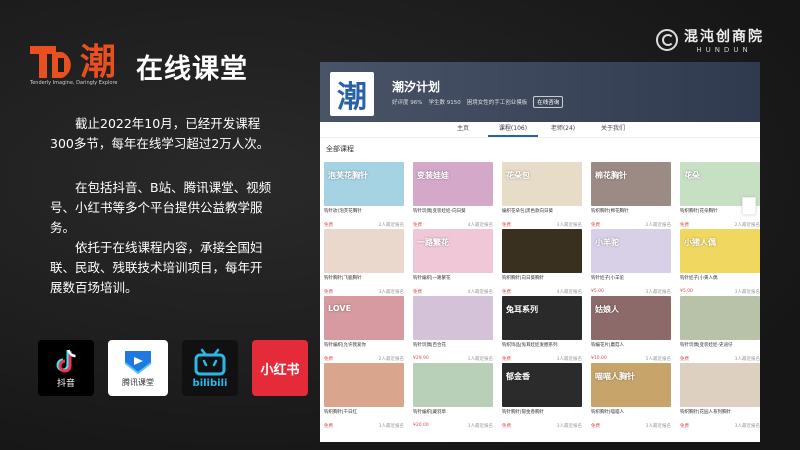 Image resolution: width=800 pixels, height=450 pixels. I want to click on course-card: 喵喵人胸针钩织胸针|喵喵人 免费 3人最近报名, so click(631, 396).